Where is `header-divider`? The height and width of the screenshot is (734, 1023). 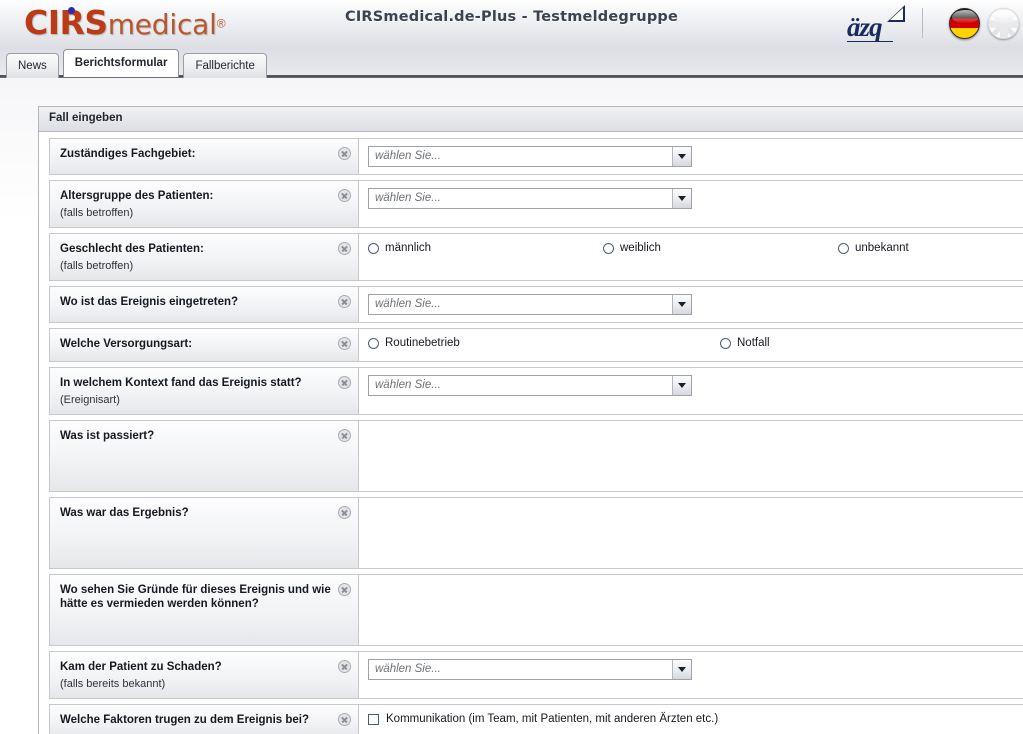 header-divider is located at coordinates (922, 23).